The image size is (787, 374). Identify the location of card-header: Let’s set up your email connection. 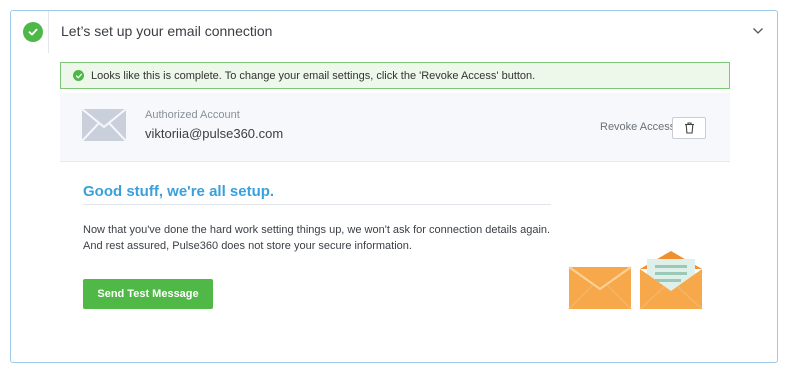
(394, 32).